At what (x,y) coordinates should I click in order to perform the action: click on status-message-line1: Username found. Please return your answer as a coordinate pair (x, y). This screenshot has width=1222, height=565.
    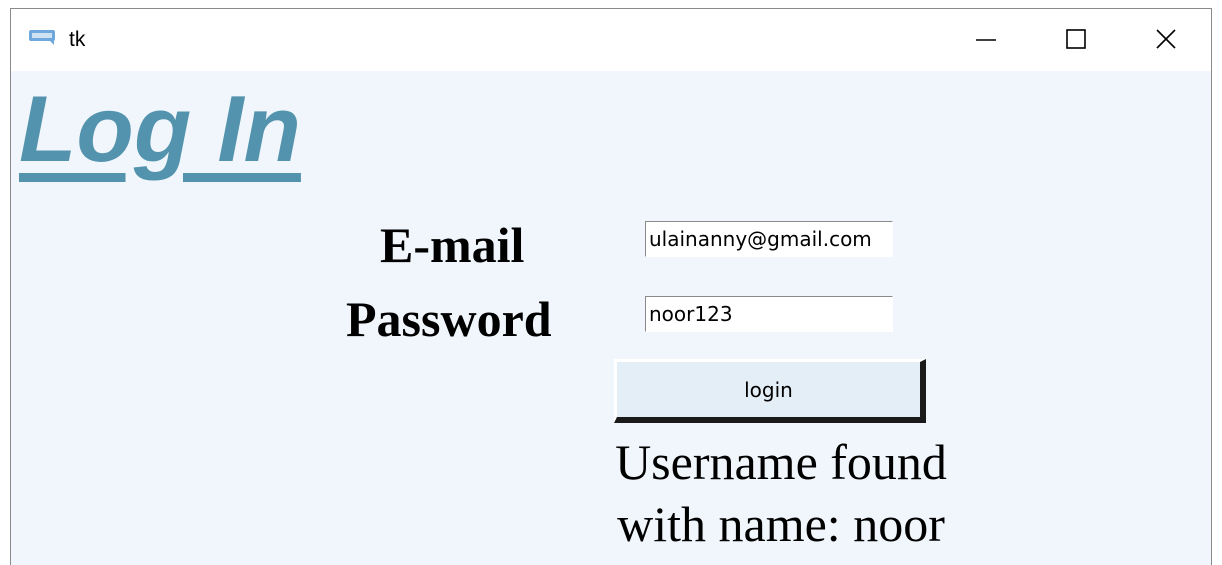
    Looking at the image, I should click on (781, 462).